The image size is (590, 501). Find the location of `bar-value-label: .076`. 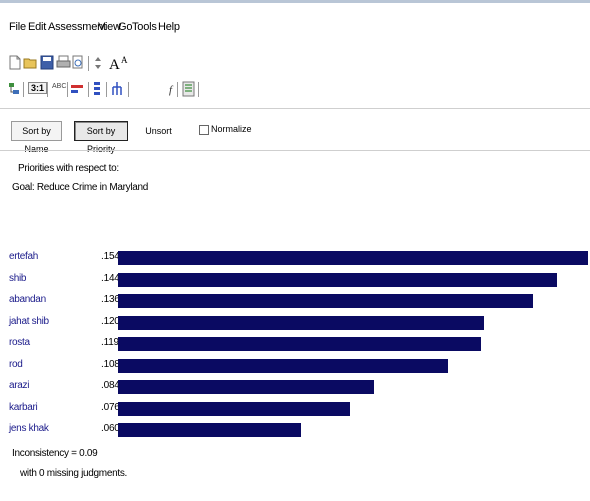

bar-value-label: .076 is located at coordinates (110, 407).